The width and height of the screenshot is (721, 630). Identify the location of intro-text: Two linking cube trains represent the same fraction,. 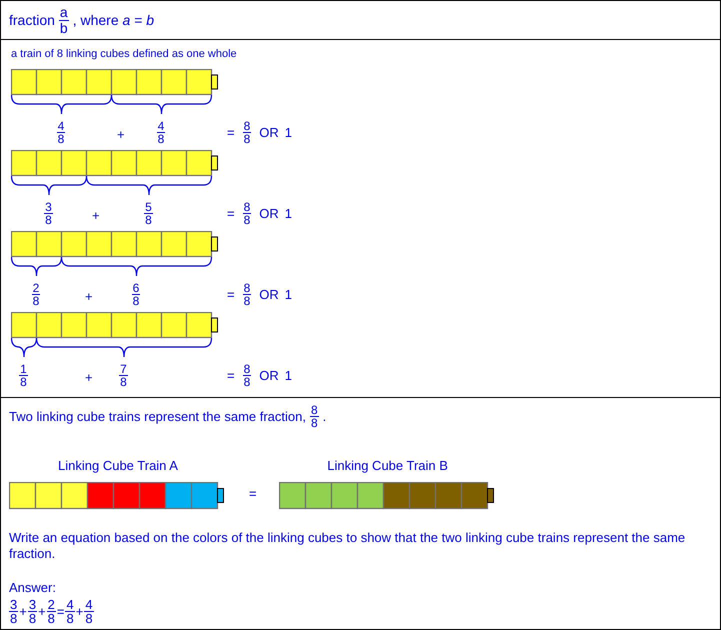
(157, 417).